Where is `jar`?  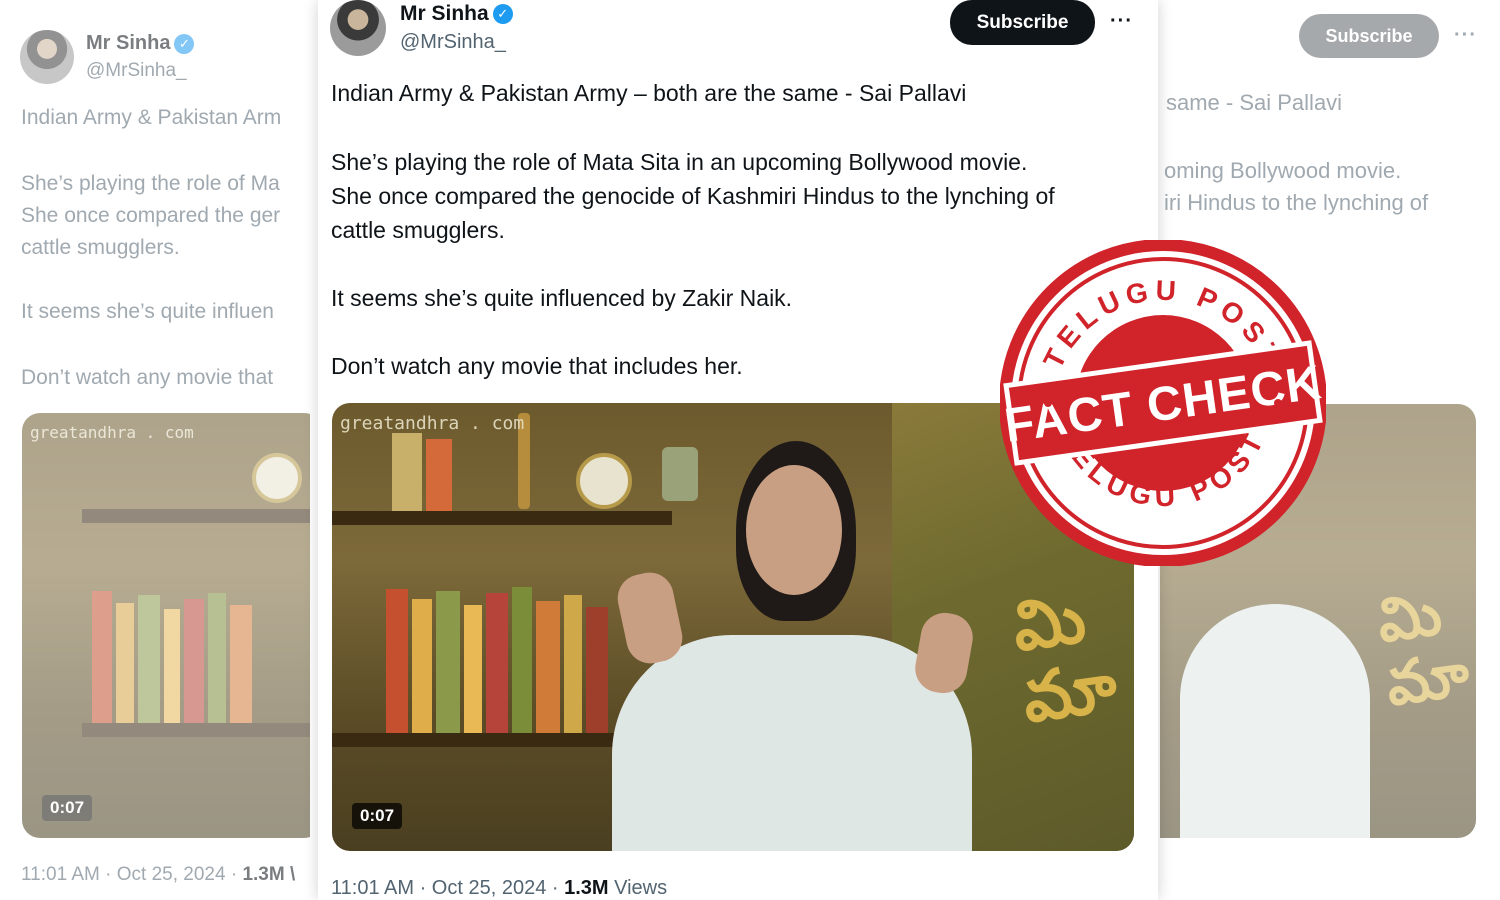 jar is located at coordinates (680, 474).